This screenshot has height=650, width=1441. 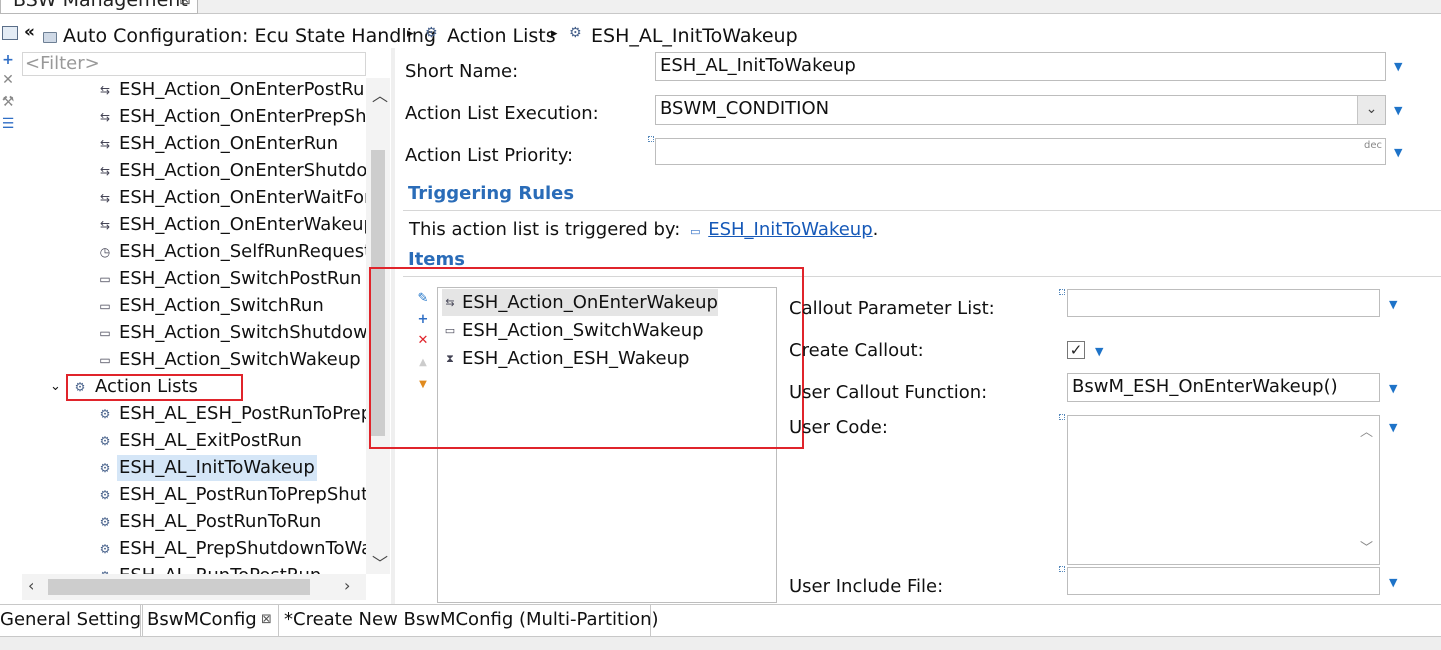 I want to click on breadcrumb-item-action-lists: Action Lists, so click(x=501, y=36).